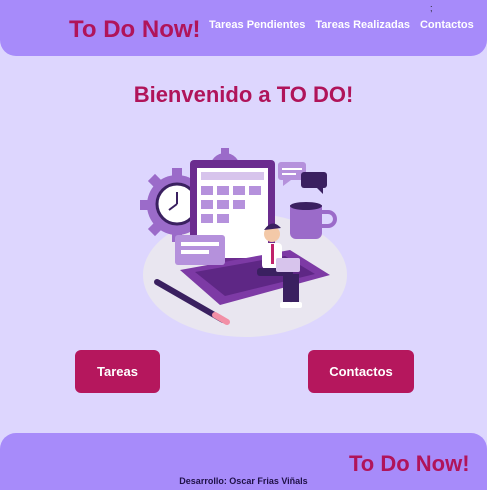  I want to click on tareas-button: Tareas, so click(117, 371).